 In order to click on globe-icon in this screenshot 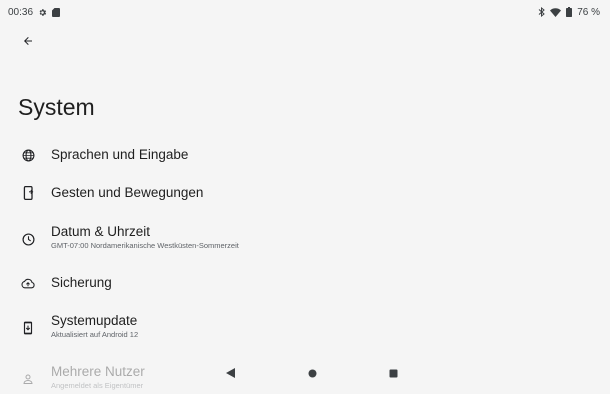, I will do `click(28, 155)`.